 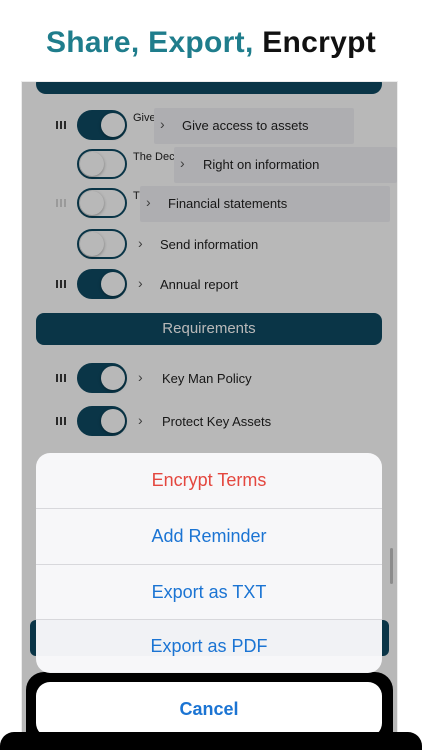 I want to click on headline-encrypt: Encrypt, so click(x=319, y=42).